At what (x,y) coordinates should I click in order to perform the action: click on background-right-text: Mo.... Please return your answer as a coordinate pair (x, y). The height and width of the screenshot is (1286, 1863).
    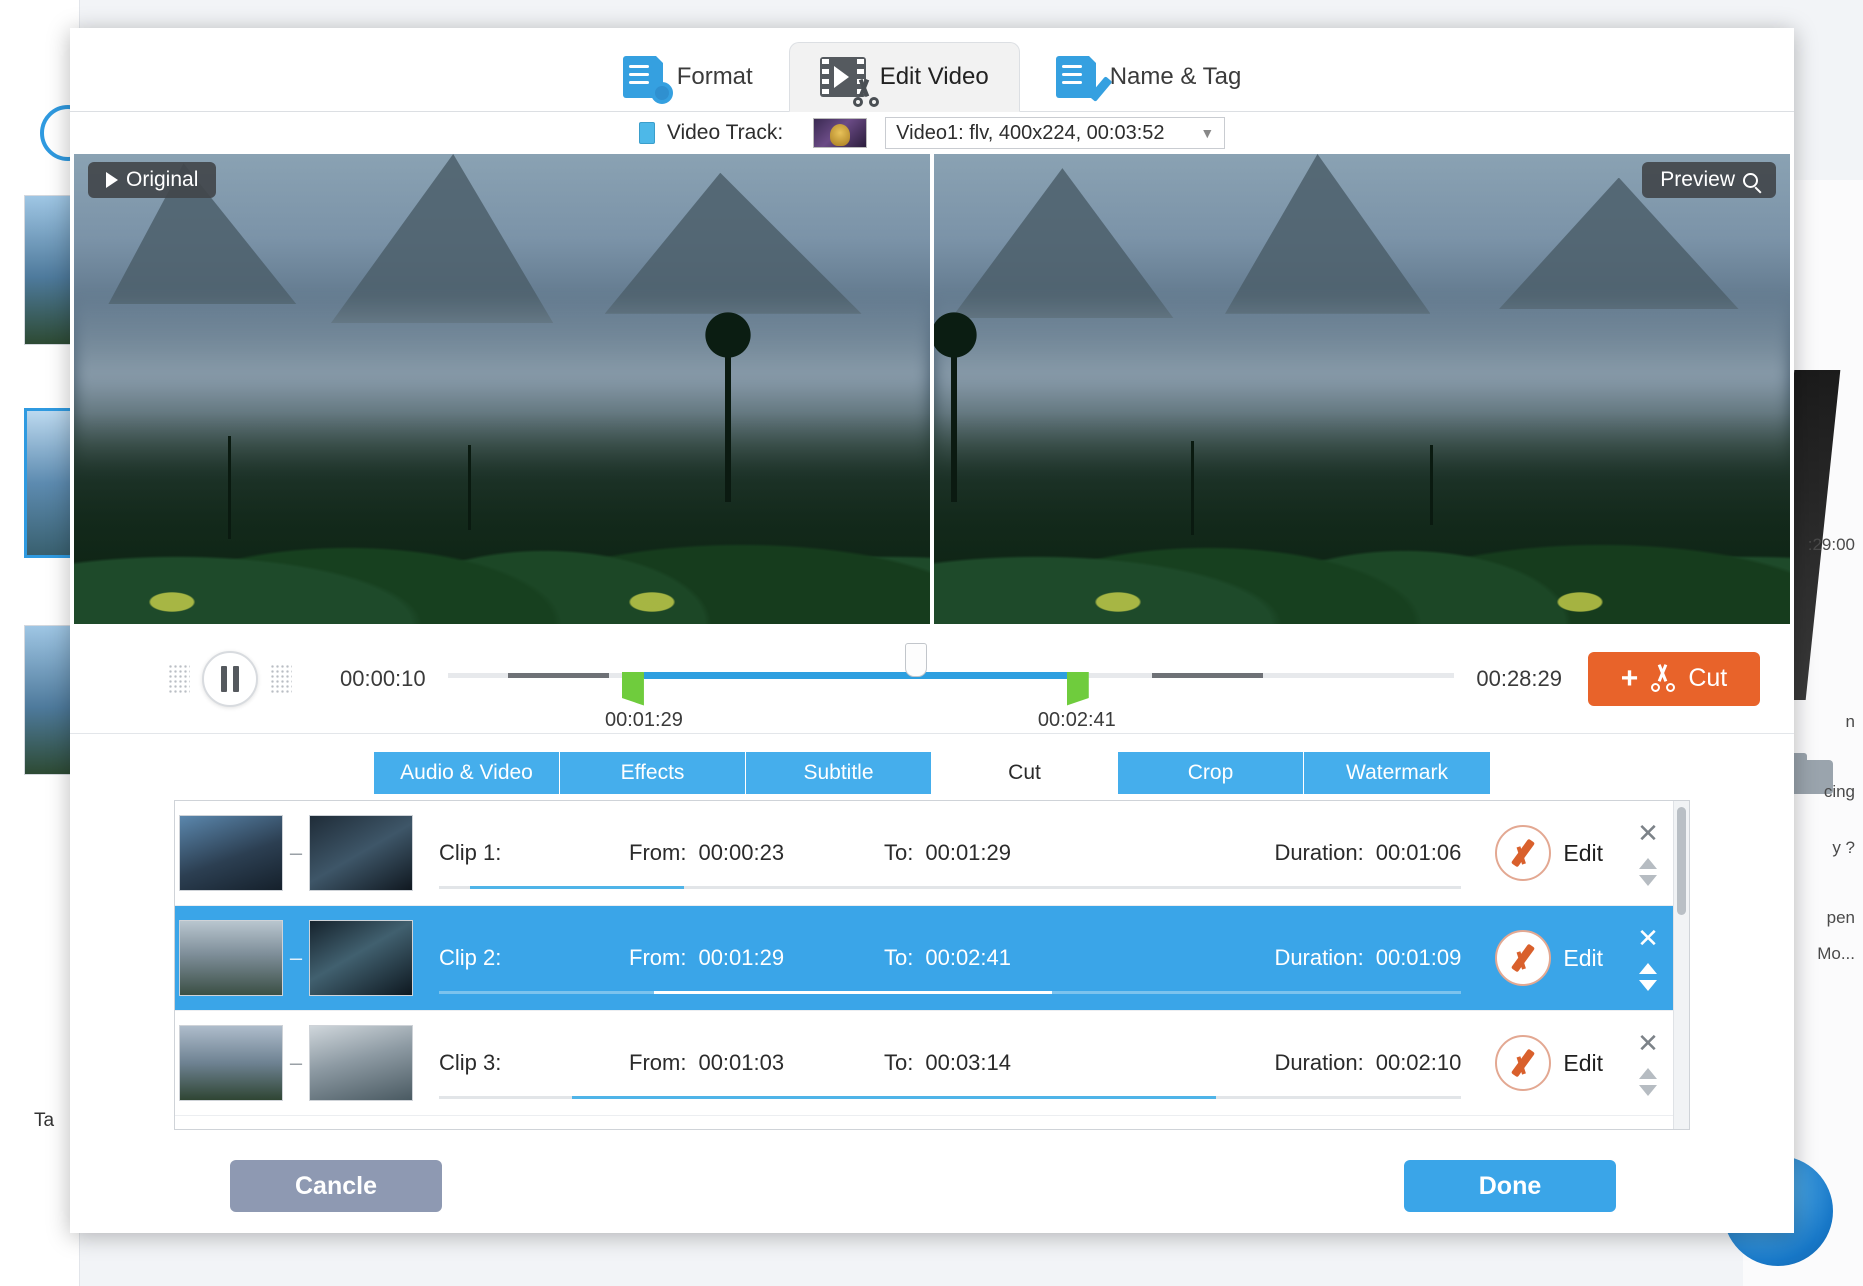
    Looking at the image, I should click on (1836, 953).